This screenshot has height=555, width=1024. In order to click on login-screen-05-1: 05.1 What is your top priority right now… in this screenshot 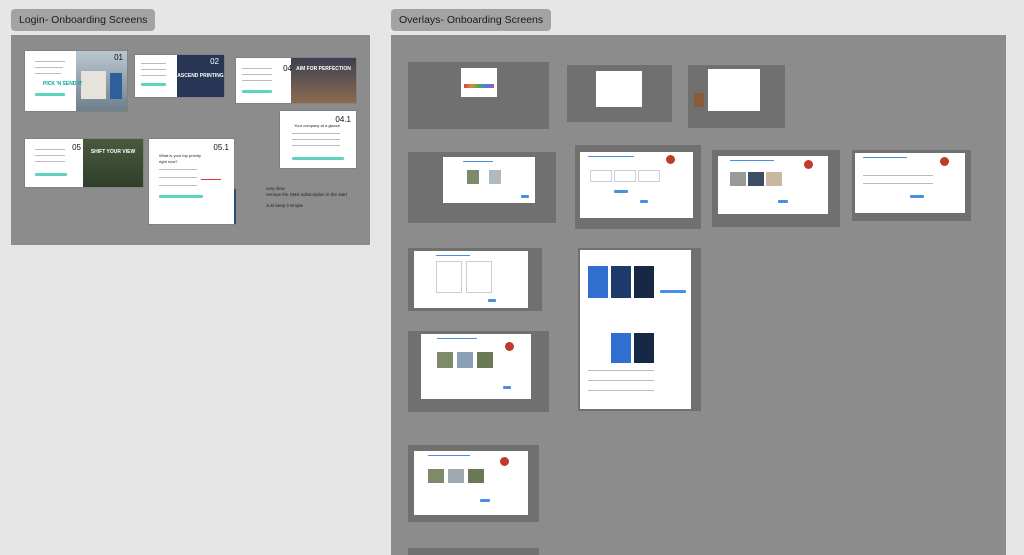, I will do `click(191, 181)`.